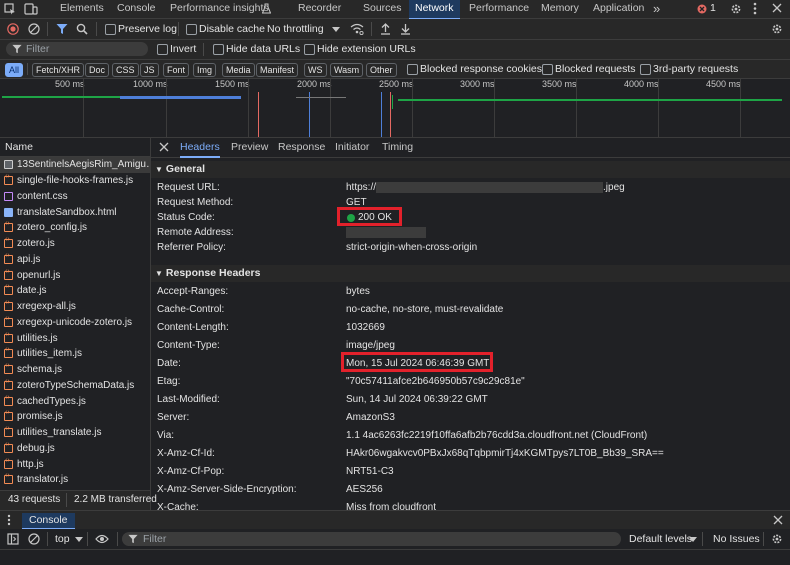  What do you see at coordinates (75, 291) in the screenshot?
I see `request-row: date.js` at bounding box center [75, 291].